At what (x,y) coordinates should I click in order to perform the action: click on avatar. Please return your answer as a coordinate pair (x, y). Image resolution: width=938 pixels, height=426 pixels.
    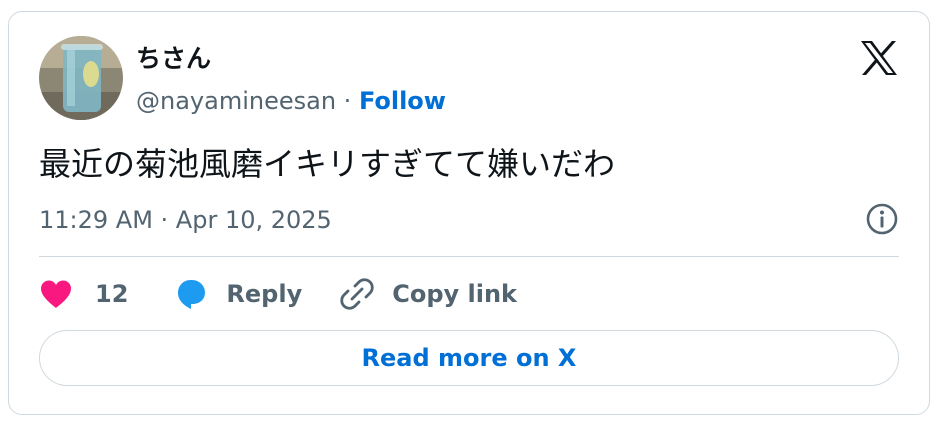
    Looking at the image, I should click on (81, 78).